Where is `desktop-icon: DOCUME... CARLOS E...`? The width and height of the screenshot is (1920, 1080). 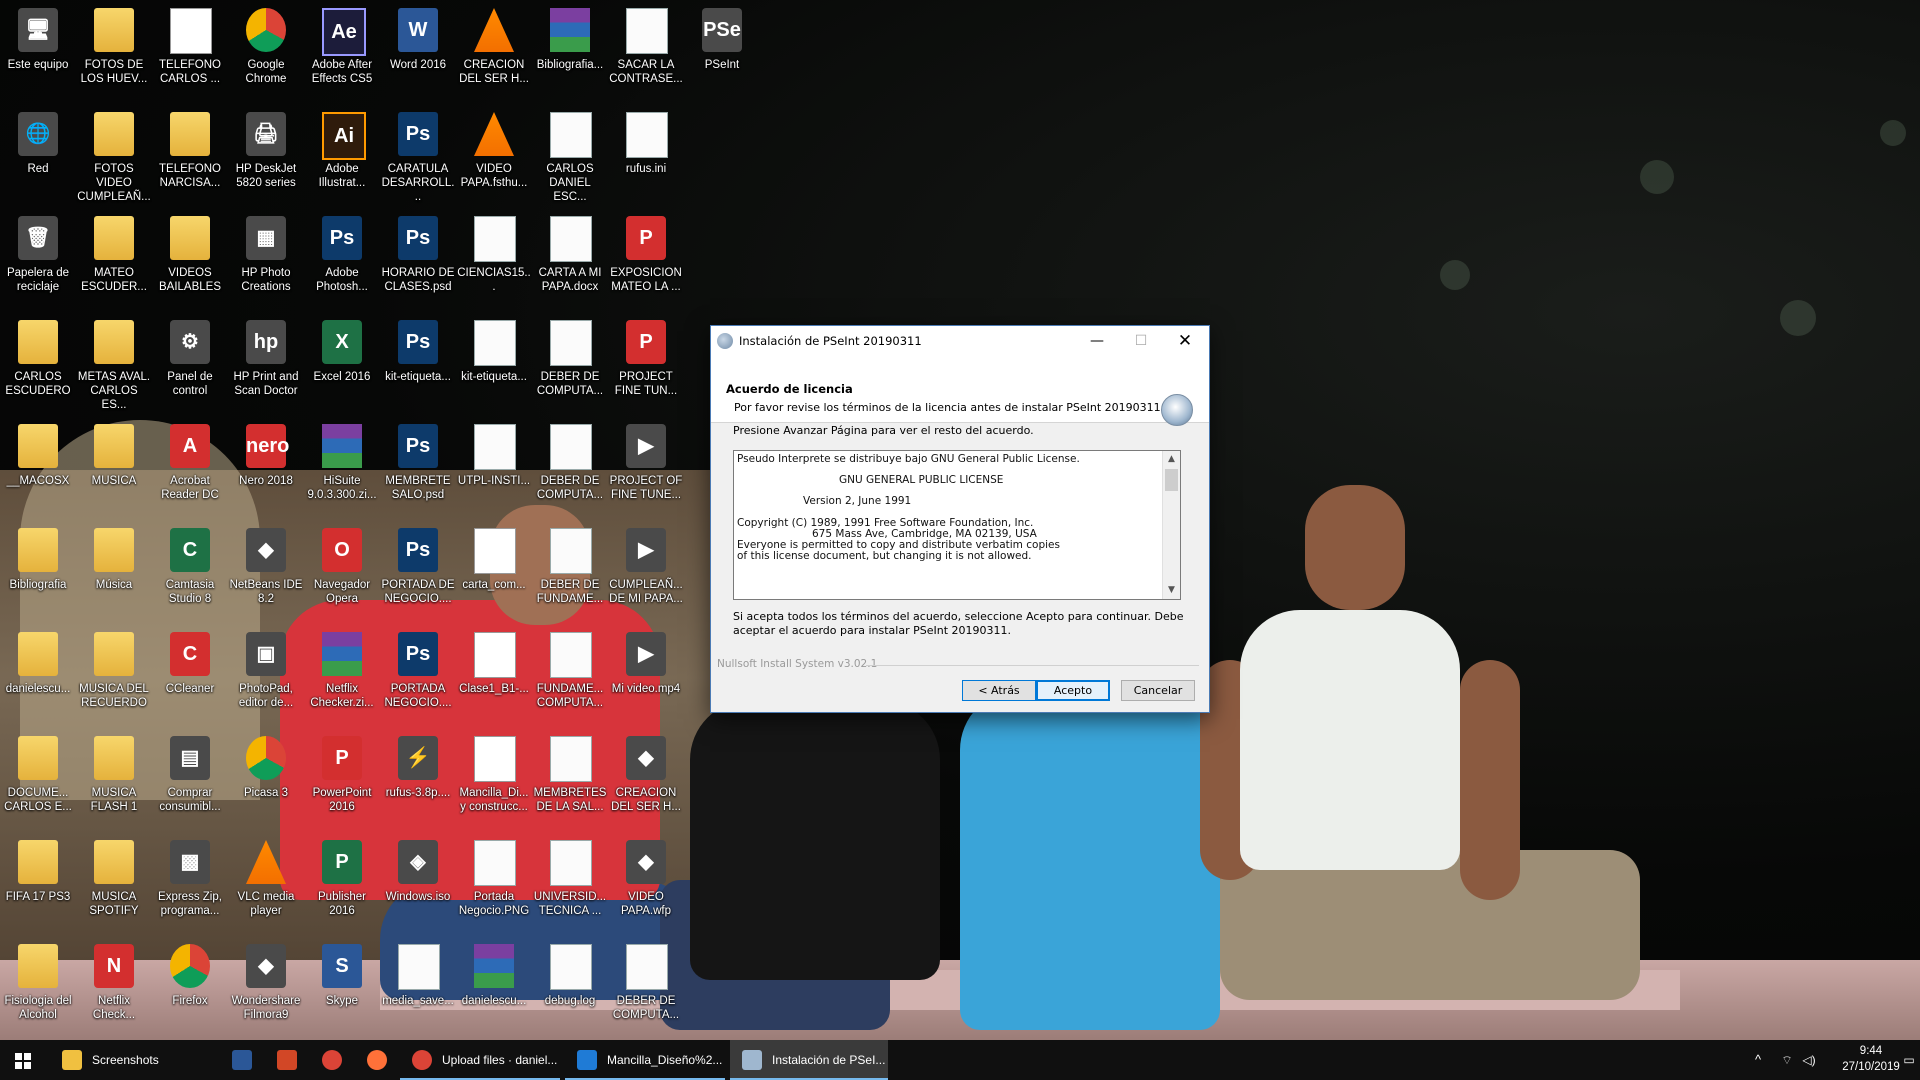 desktop-icon: DOCUME... CARLOS E... is located at coordinates (38, 781).